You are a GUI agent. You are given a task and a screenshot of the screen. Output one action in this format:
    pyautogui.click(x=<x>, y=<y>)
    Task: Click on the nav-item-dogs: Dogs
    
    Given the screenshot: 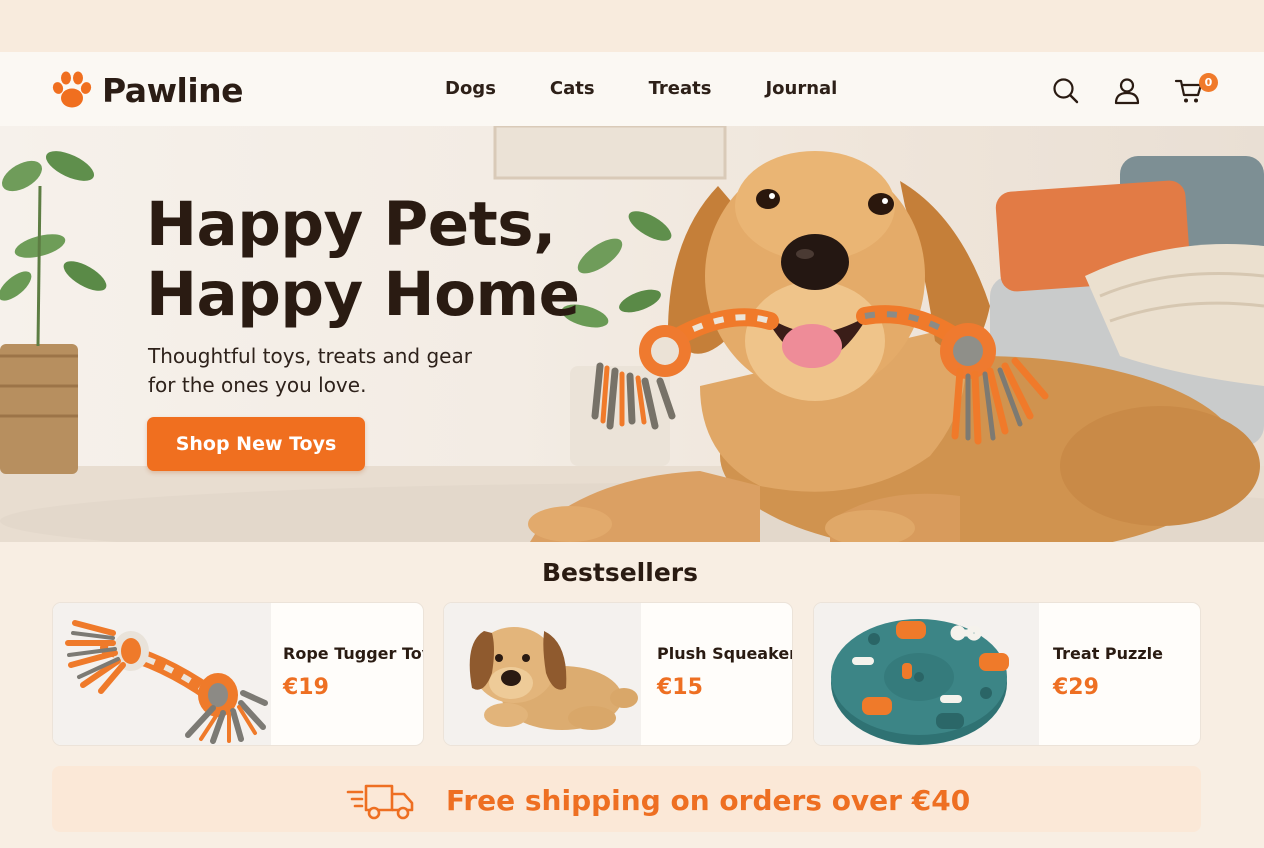 What is the action you would take?
    pyautogui.click(x=470, y=88)
    